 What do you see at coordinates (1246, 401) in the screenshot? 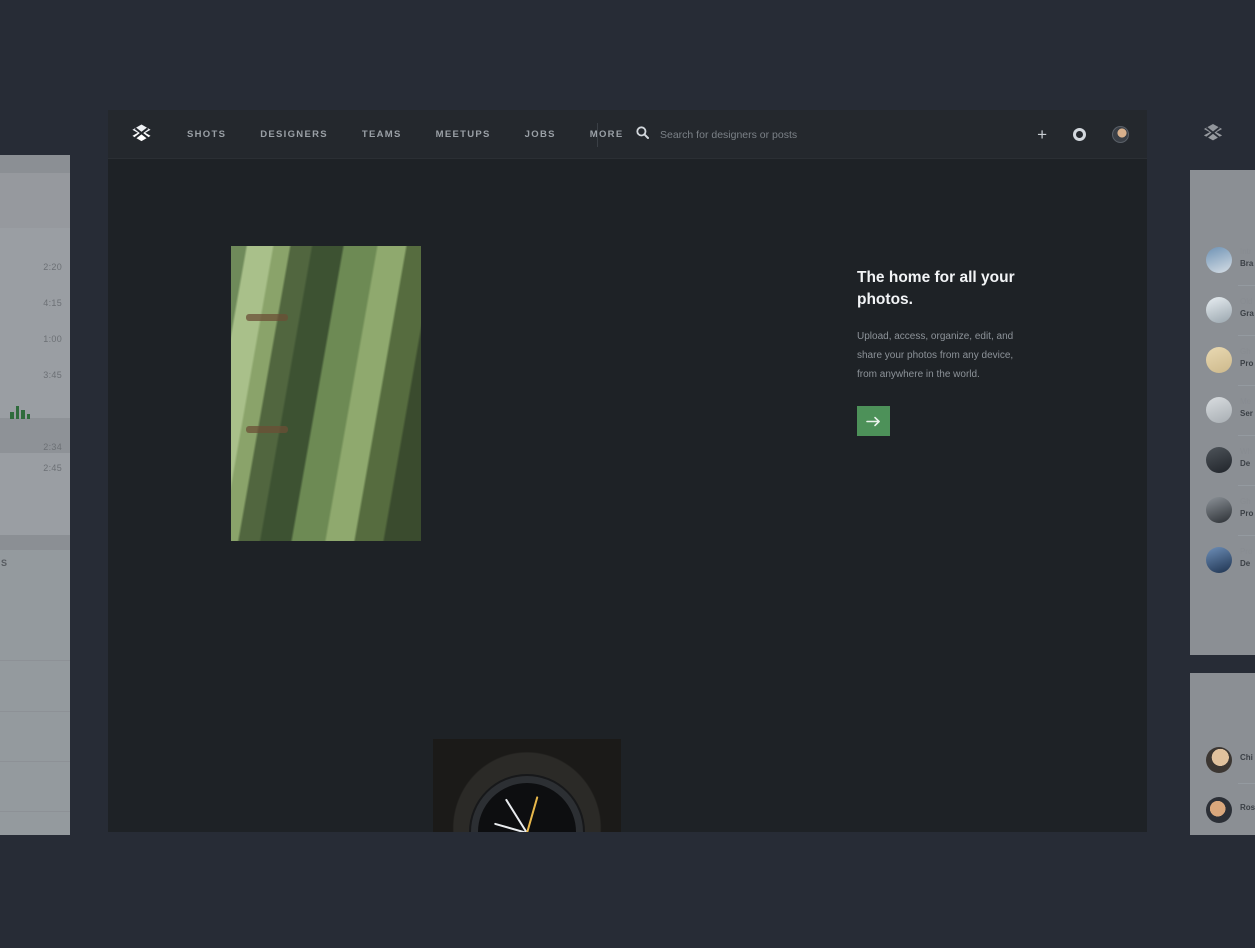
I see `bg-row-top: Me` at bounding box center [1246, 401].